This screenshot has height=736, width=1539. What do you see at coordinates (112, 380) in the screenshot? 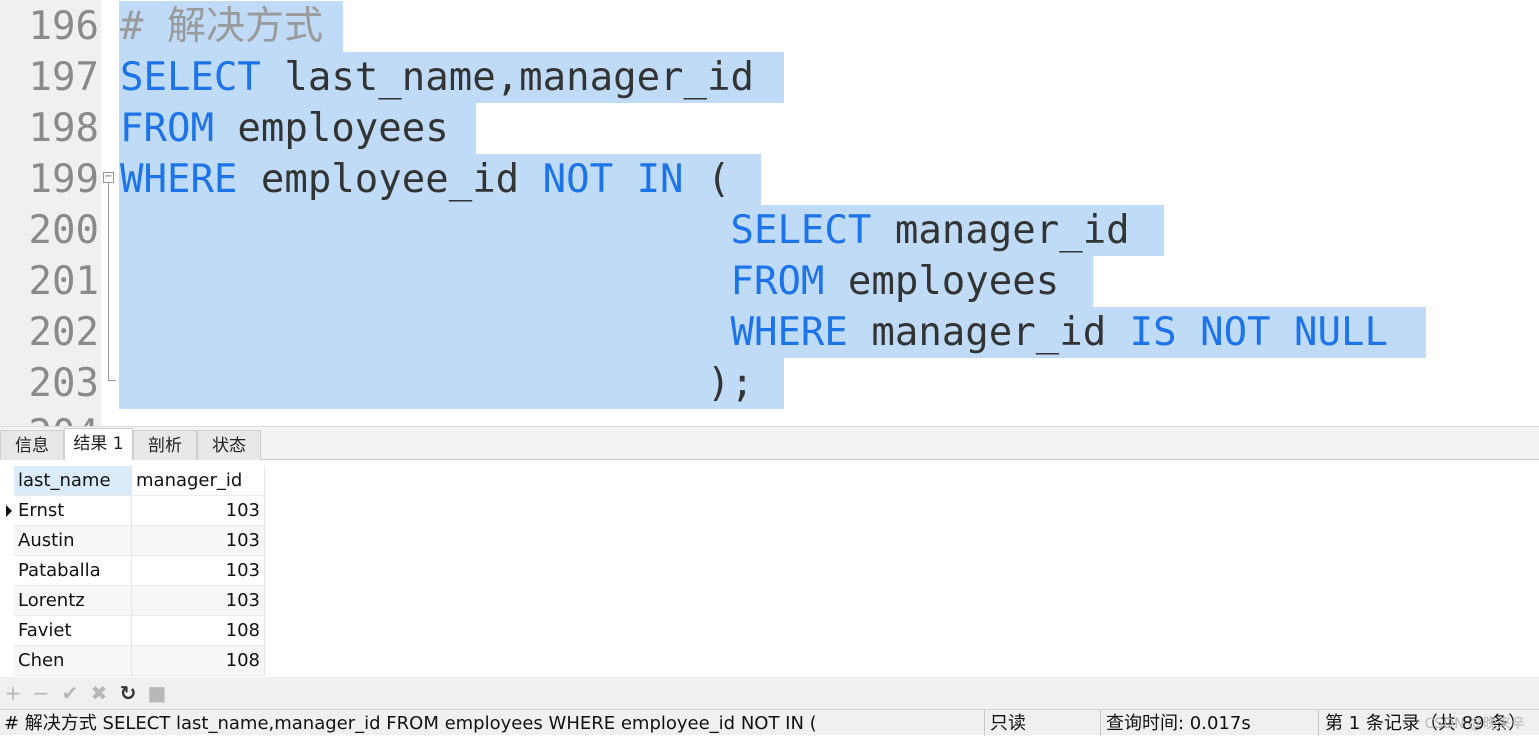
I see `fold-guide-end` at bounding box center [112, 380].